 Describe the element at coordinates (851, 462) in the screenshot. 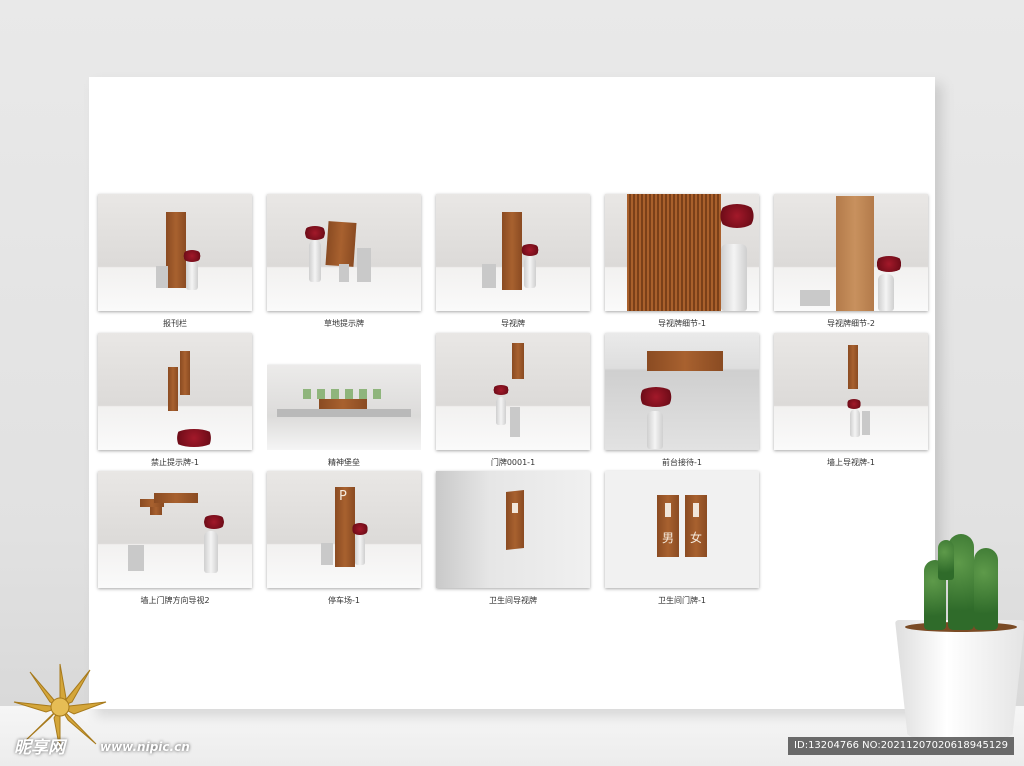

I see `tile-caption: 墙上导视牌-1` at that location.